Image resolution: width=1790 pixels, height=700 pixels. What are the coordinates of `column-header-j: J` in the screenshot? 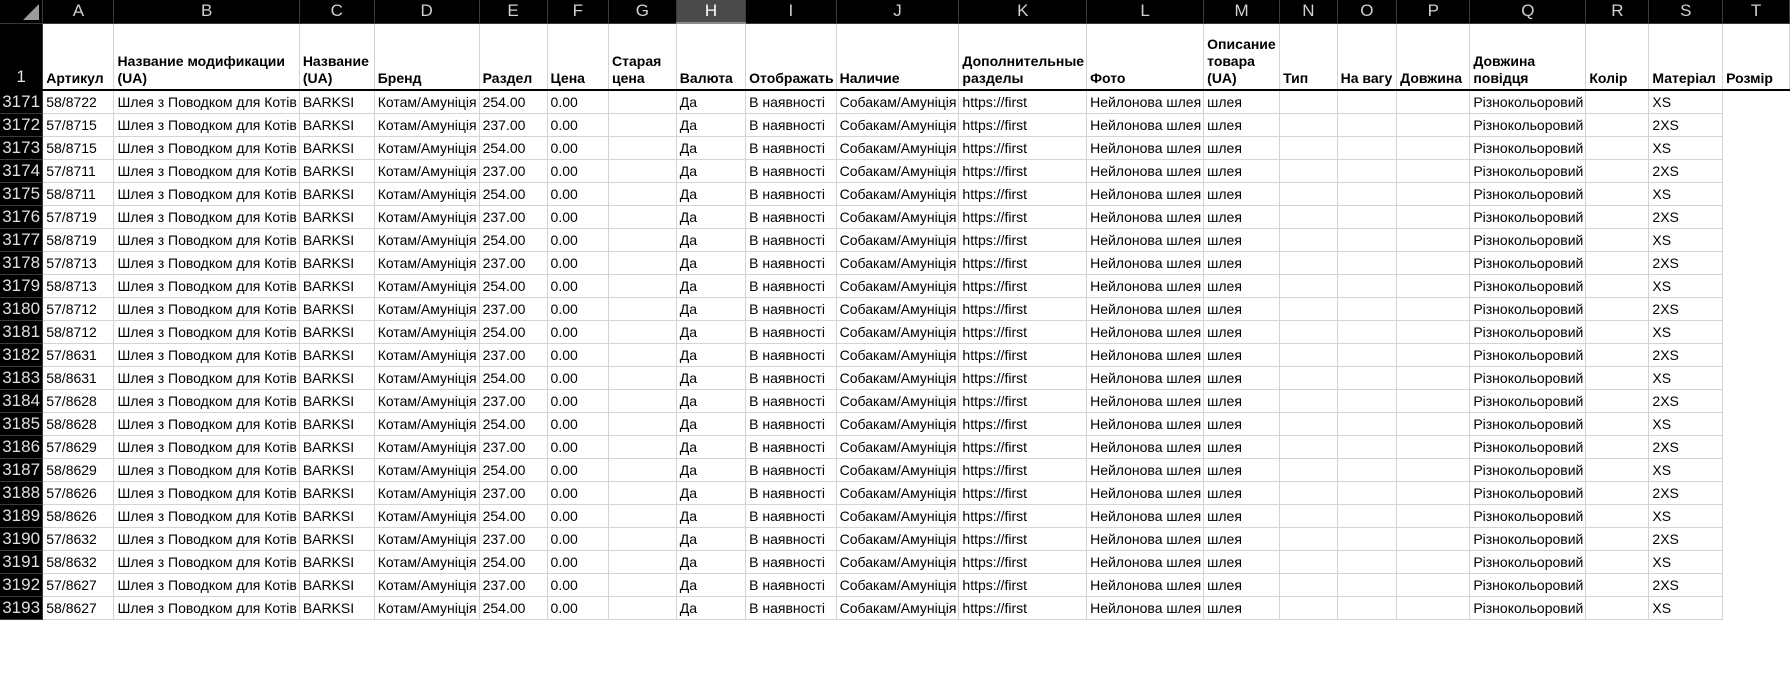 It's located at (898, 12).